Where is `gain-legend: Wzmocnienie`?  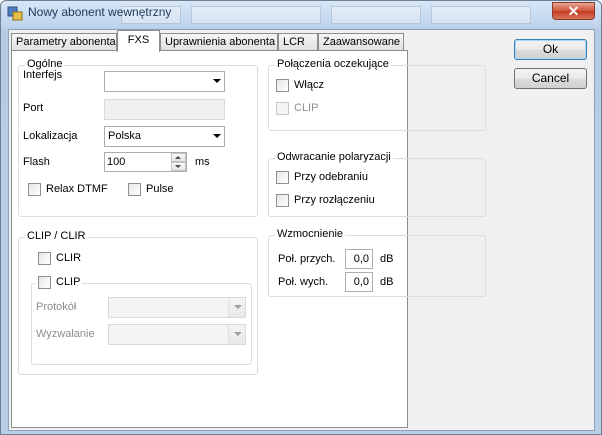 gain-legend: Wzmocnienie is located at coordinates (310, 234).